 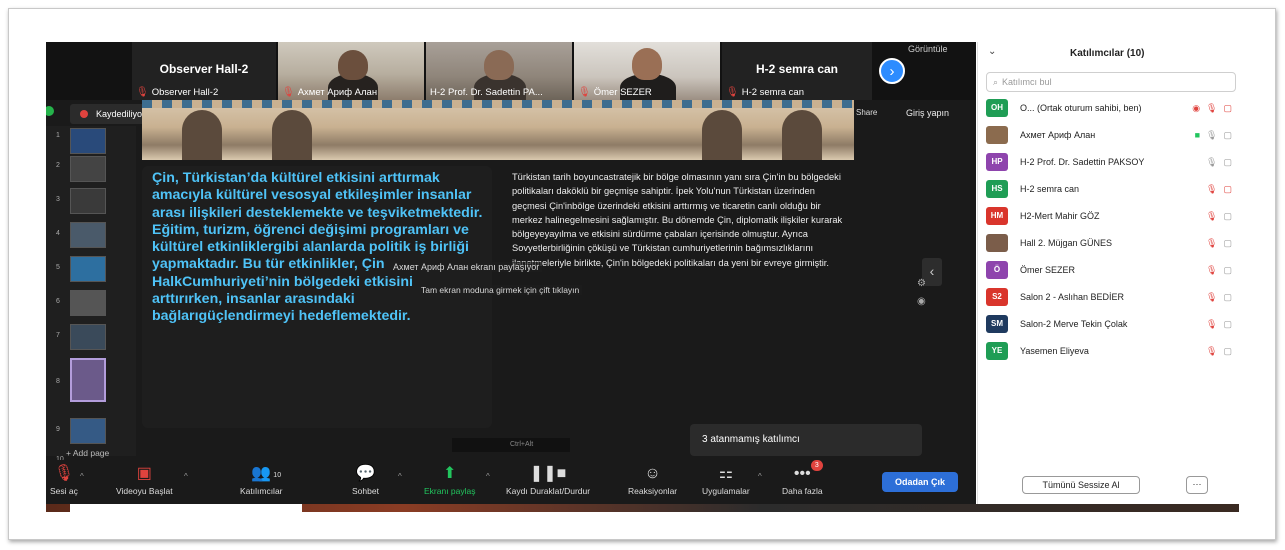 What do you see at coordinates (365, 483) in the screenshot?
I see `chat-button: 💬 Sohbet` at bounding box center [365, 483].